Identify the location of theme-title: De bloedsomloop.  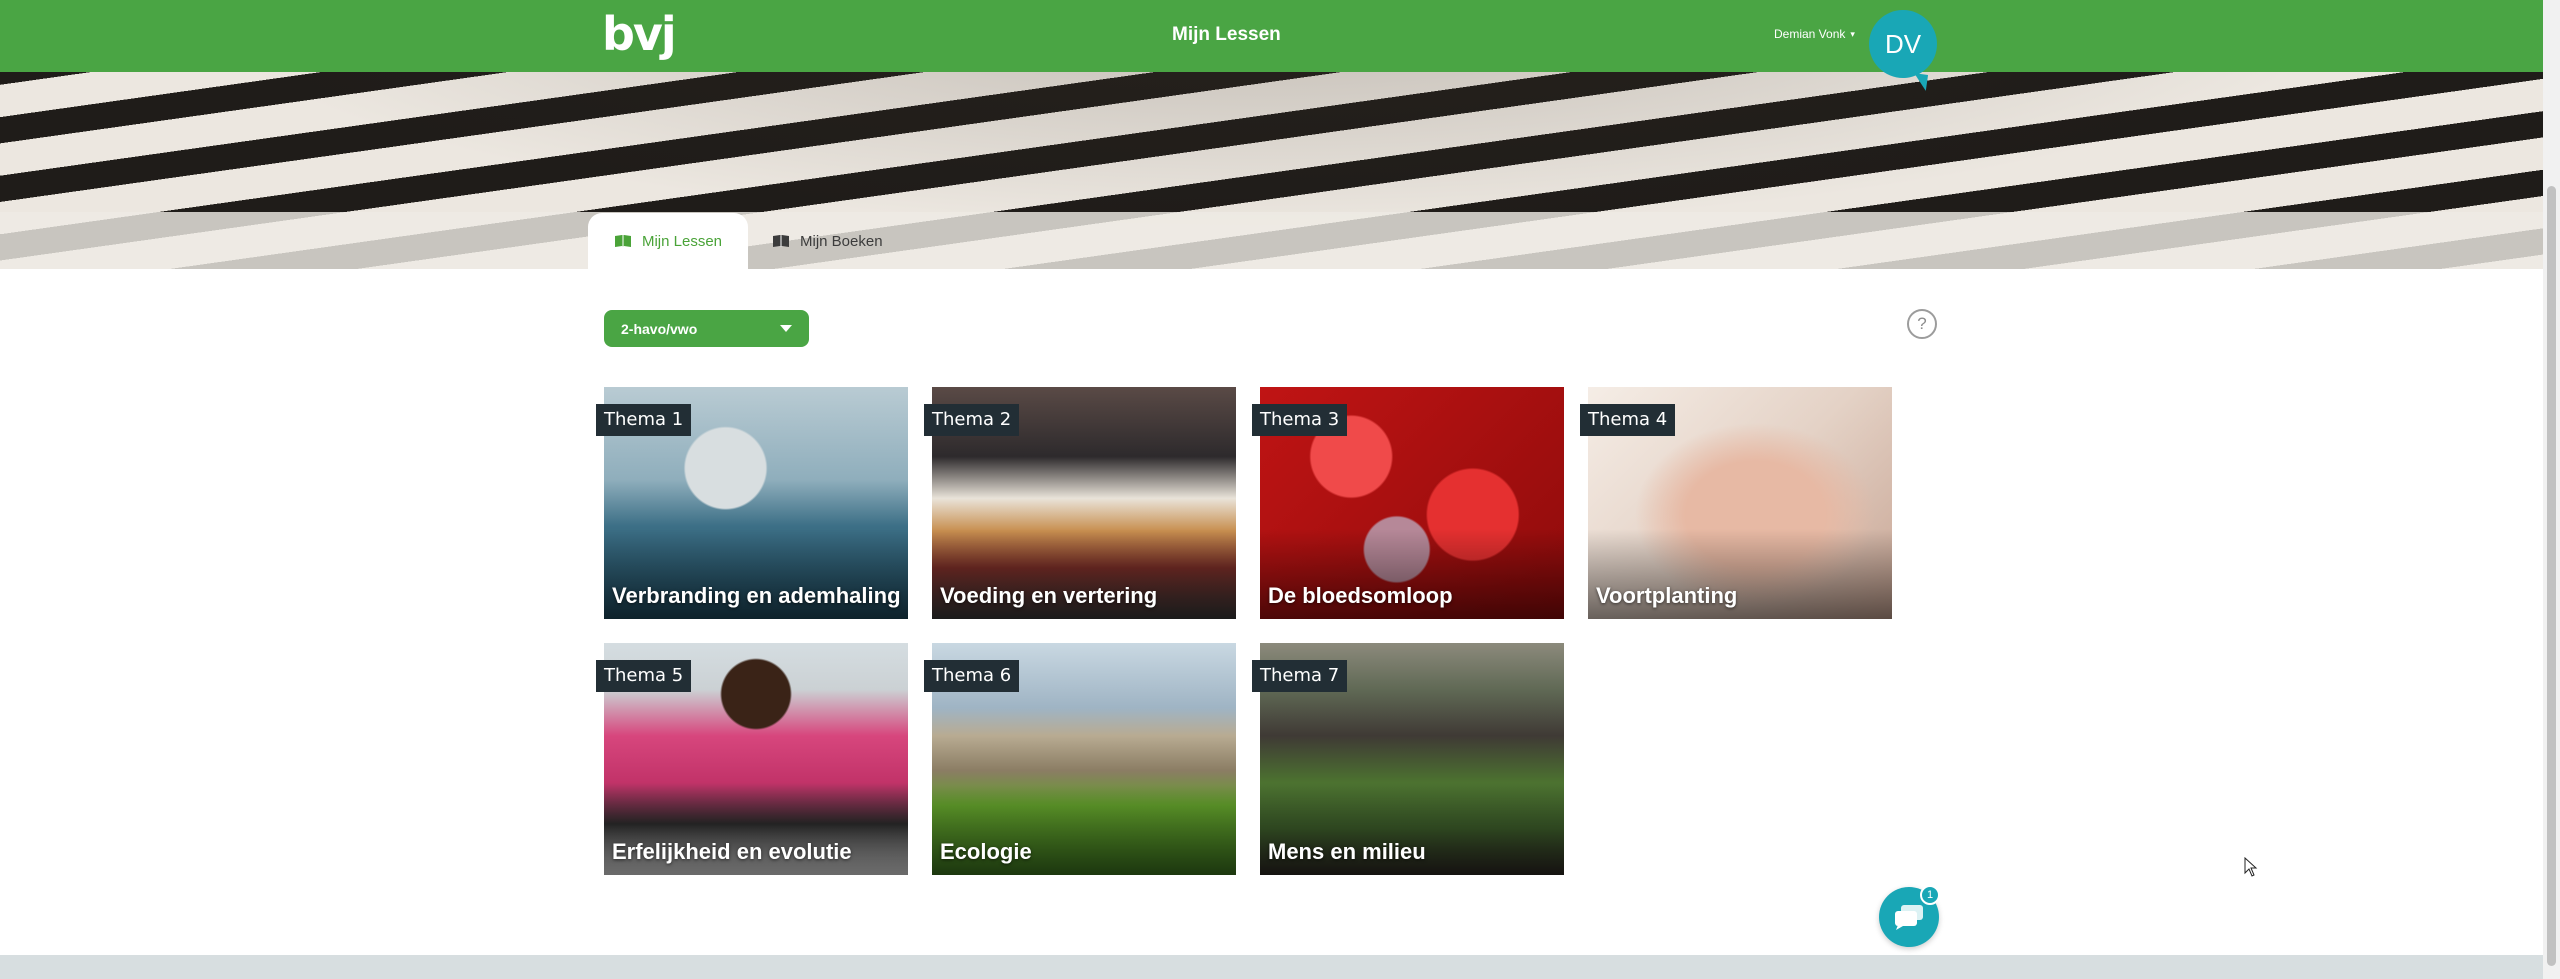
(1360, 595).